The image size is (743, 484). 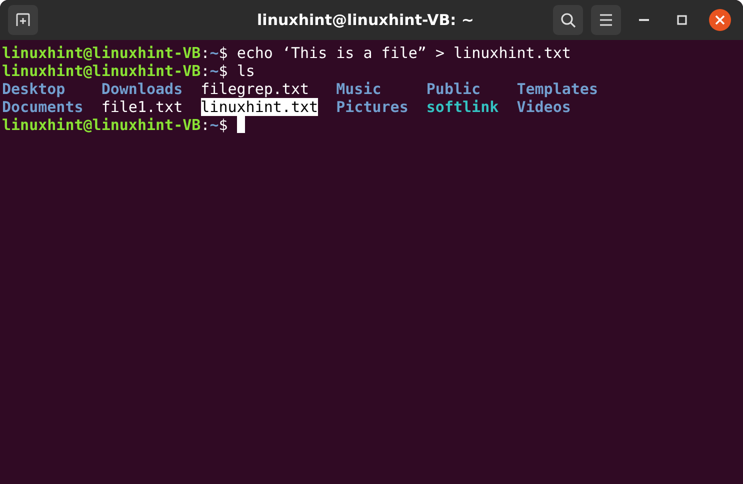 I want to click on file-entry: softlink, so click(x=462, y=107).